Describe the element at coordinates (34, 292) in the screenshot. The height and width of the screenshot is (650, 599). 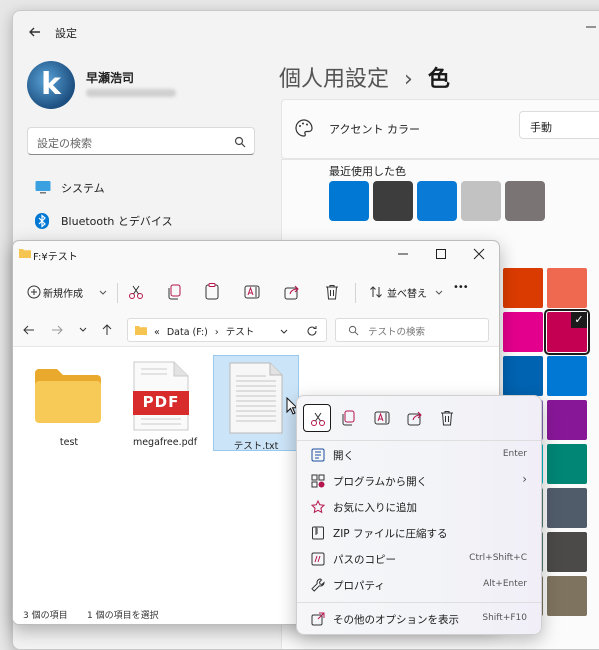
I see `plus-circle-icon` at that location.